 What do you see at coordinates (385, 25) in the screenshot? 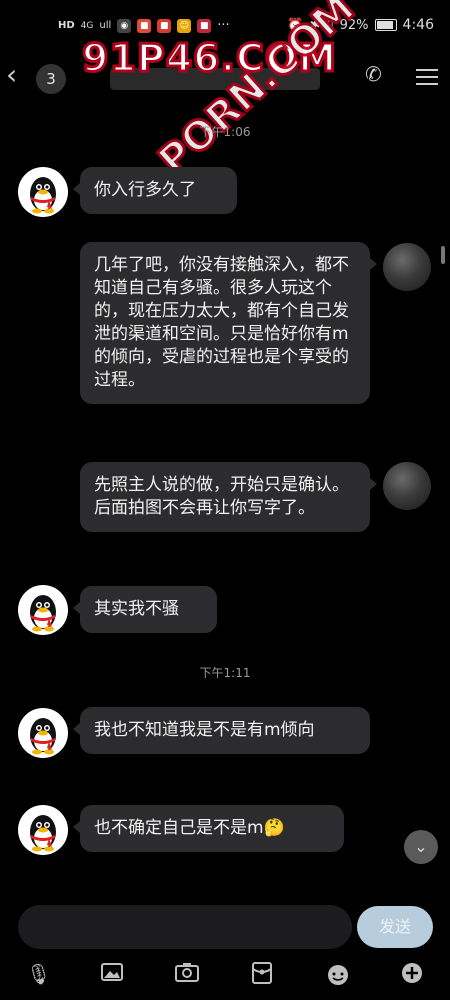
I see `battery-icon` at bounding box center [385, 25].